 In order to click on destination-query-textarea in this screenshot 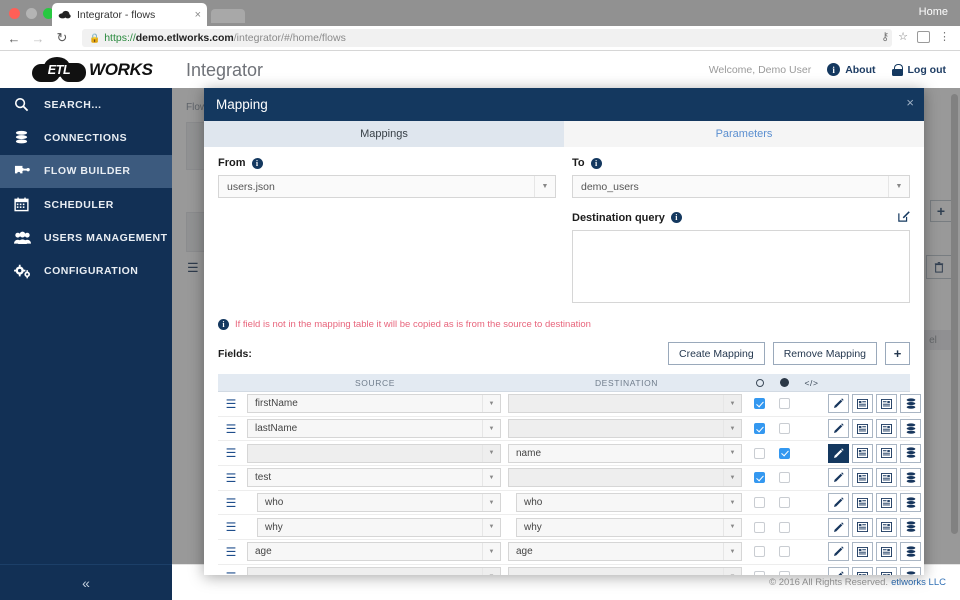, I will do `click(741, 266)`.